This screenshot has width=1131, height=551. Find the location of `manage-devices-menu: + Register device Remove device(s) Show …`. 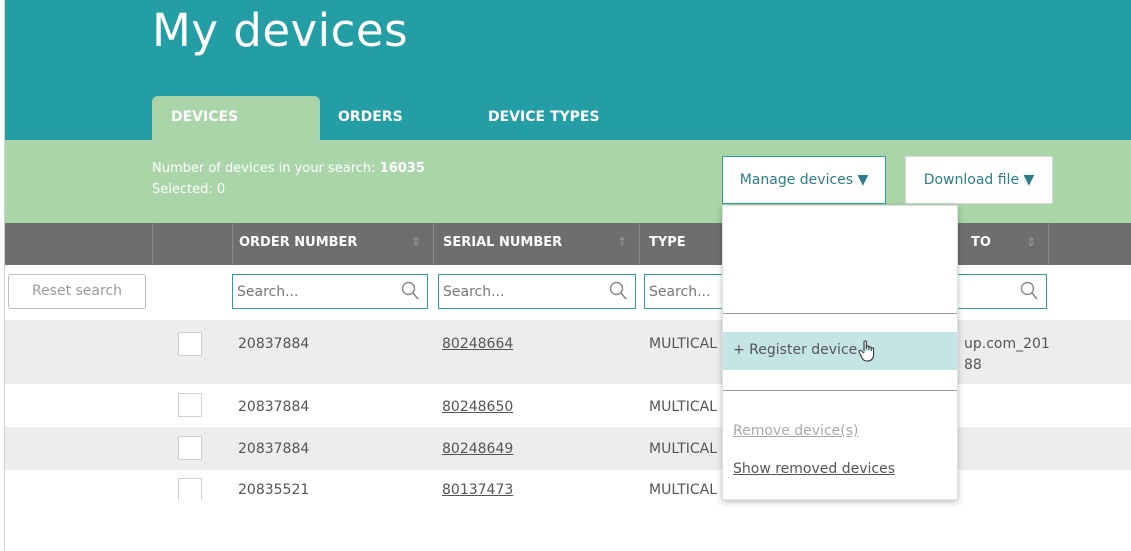

manage-devices-menu: + Register device Remove device(s) Show … is located at coordinates (840, 352).